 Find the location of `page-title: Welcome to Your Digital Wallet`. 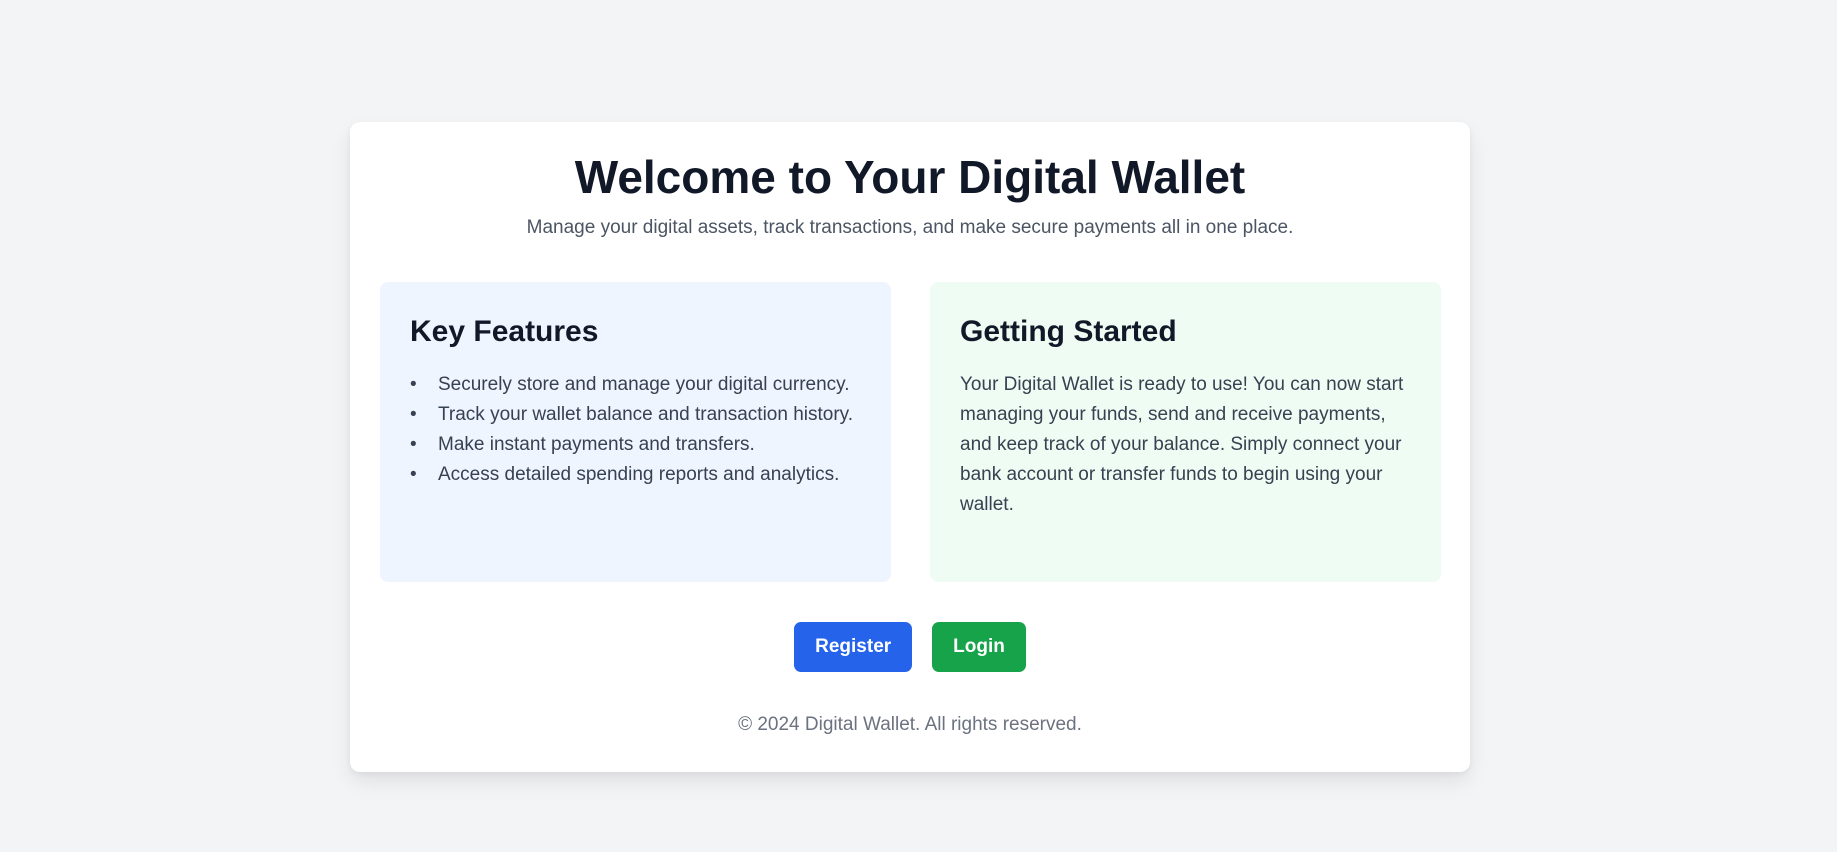

page-title: Welcome to Your Digital Wallet is located at coordinates (910, 177).